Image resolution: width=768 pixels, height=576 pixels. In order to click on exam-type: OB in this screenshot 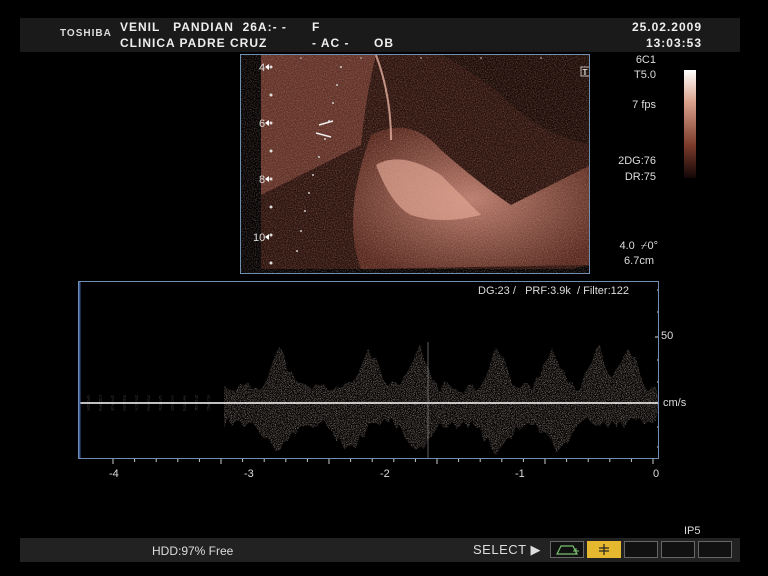, I will do `click(384, 43)`.